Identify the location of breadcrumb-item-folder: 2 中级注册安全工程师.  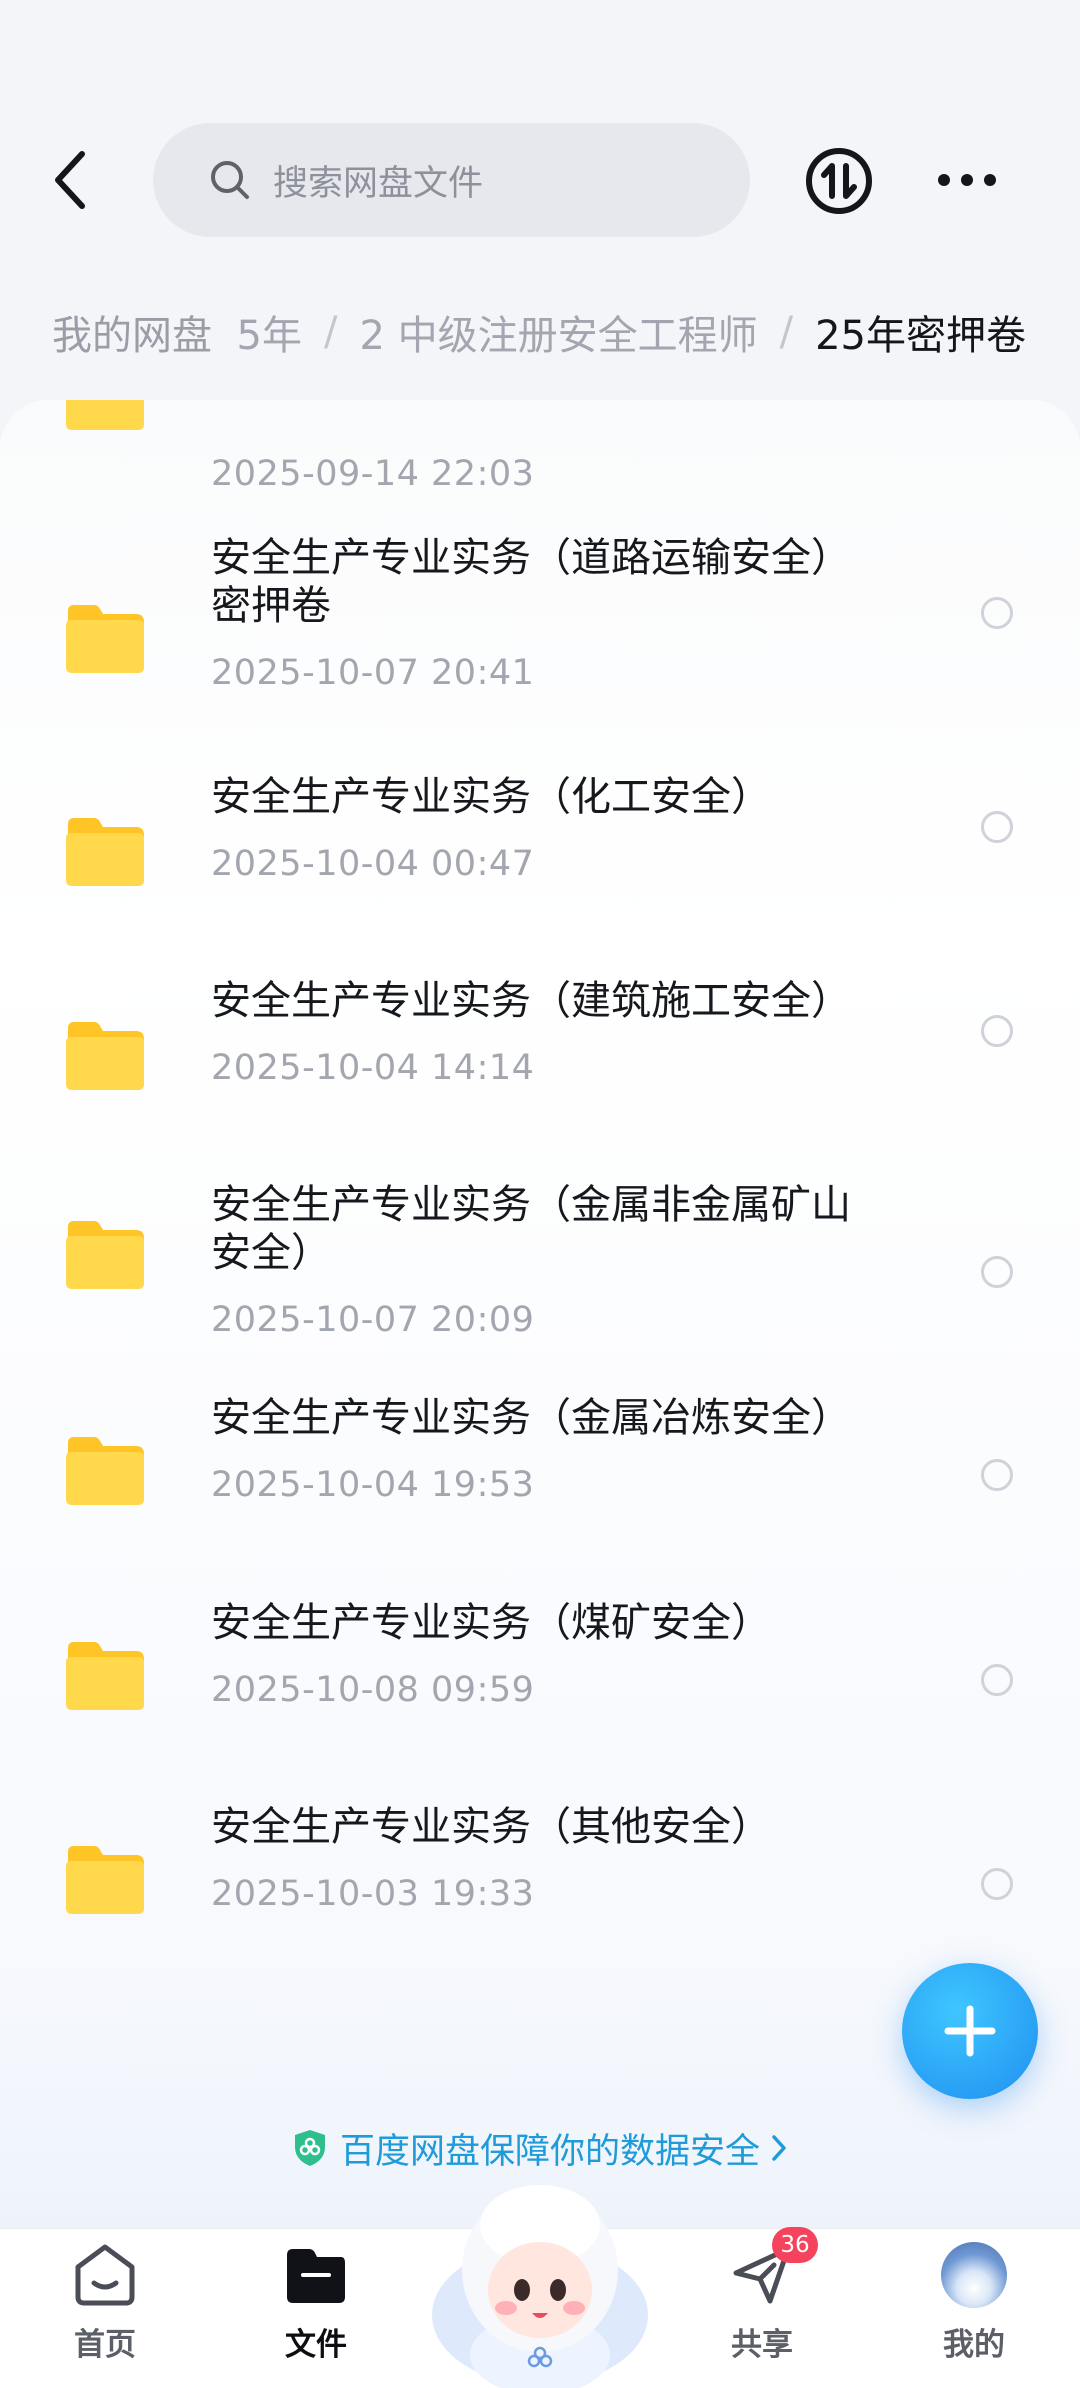
(558, 332).